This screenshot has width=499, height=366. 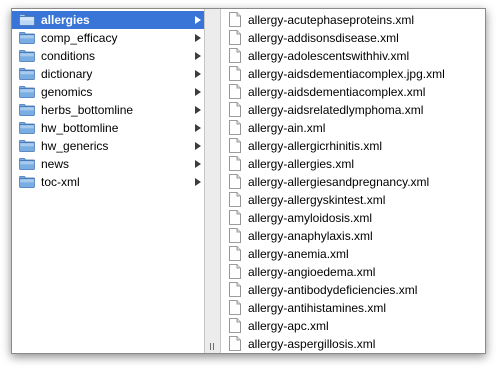 I want to click on file-item: allergy-addisonsdisease.xml, so click(x=353, y=38).